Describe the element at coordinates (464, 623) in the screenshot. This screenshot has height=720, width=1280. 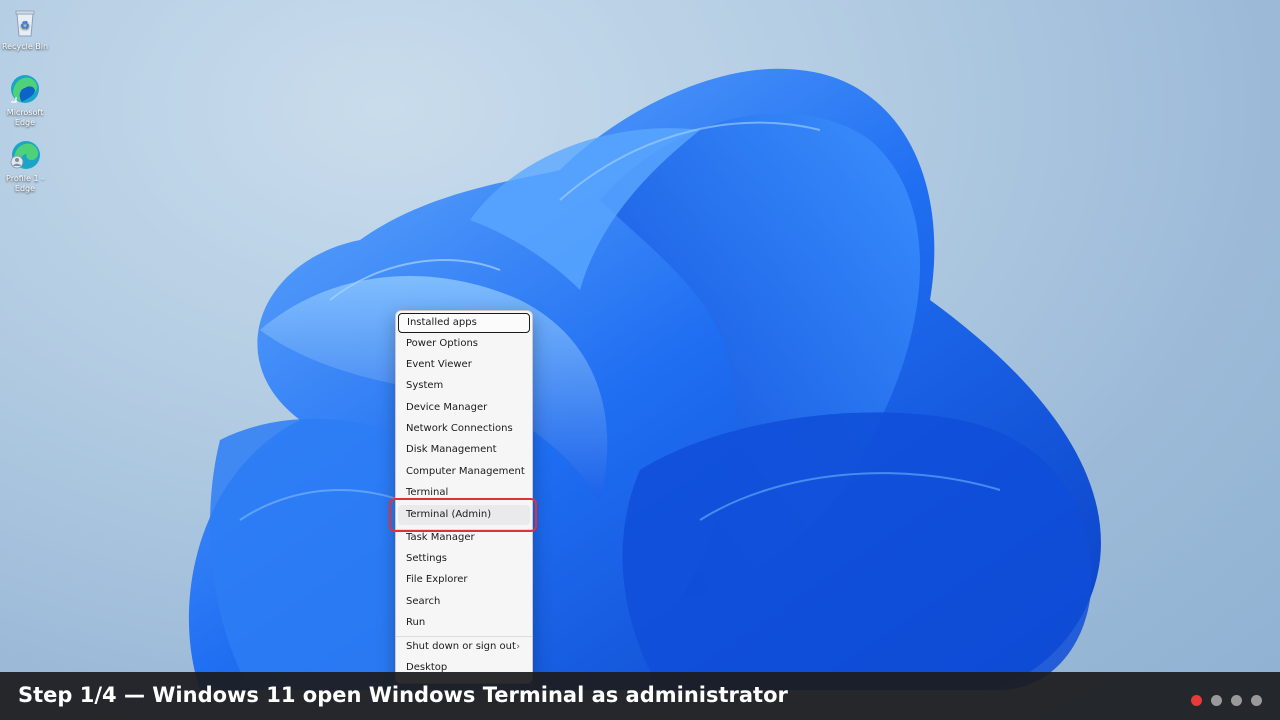
I see `menu-item-run: Run` at that location.